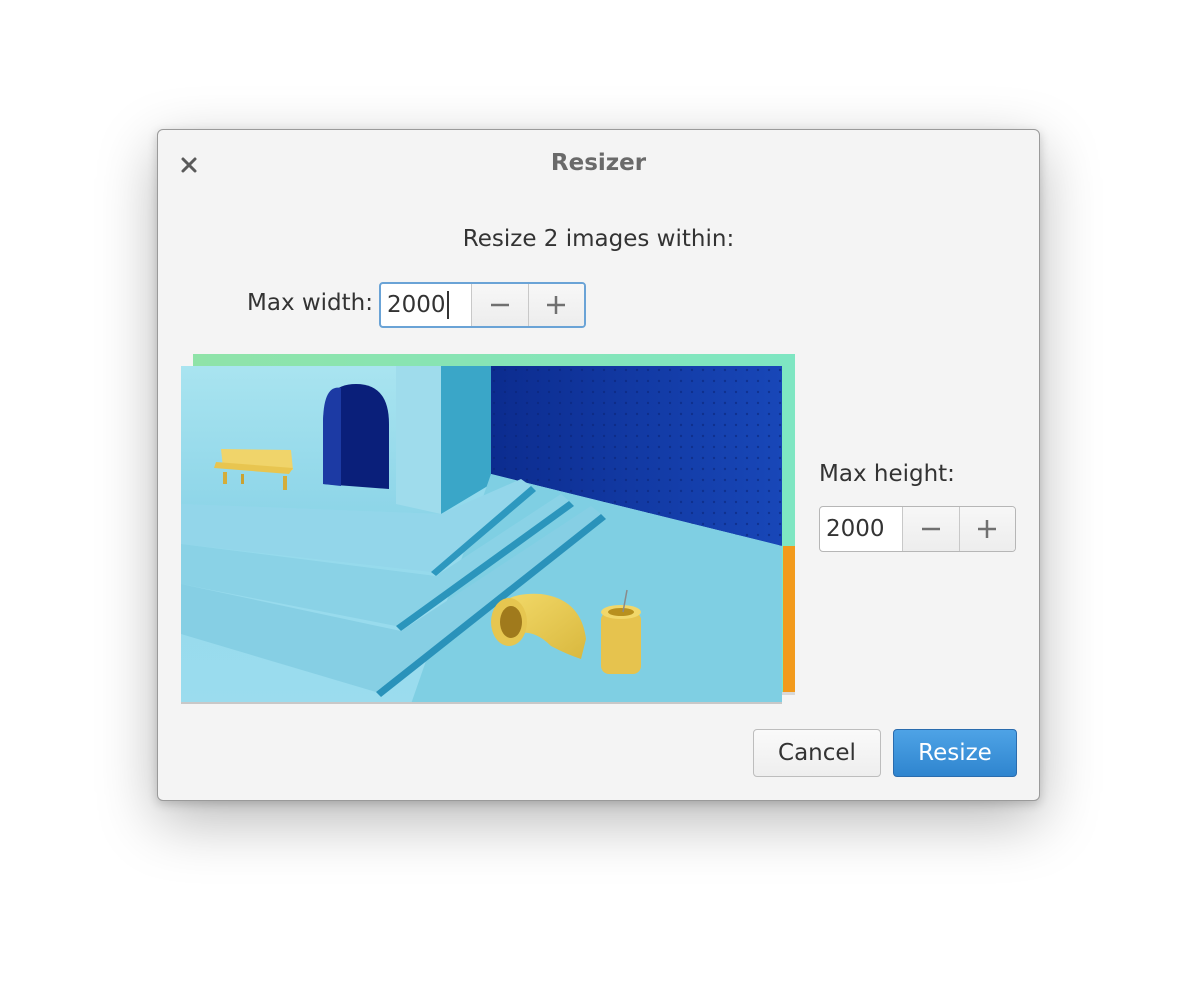  I want to click on resize-button: Resize, so click(955, 753).